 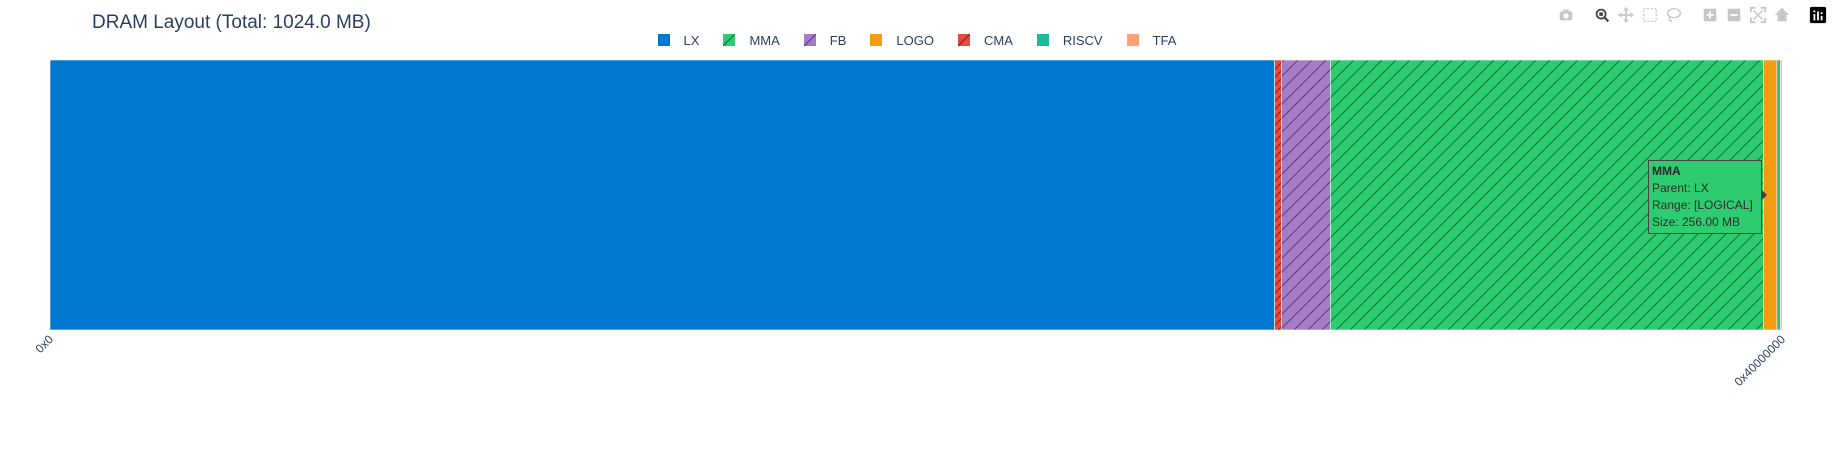 I want to click on hover-label-line-parent: Parent: LX, so click(x=1680, y=188).